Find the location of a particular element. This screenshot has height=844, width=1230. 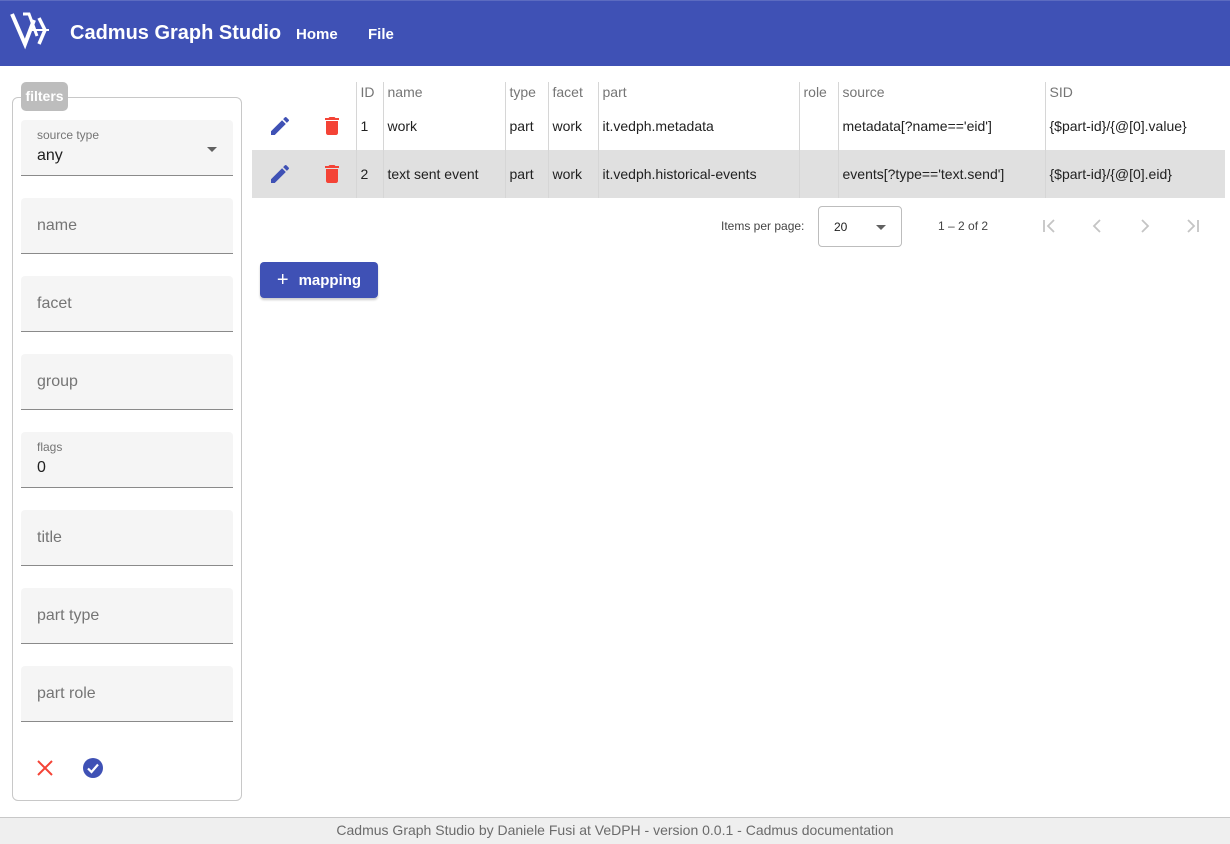

source-type-label: source type is located at coordinates (68, 135).